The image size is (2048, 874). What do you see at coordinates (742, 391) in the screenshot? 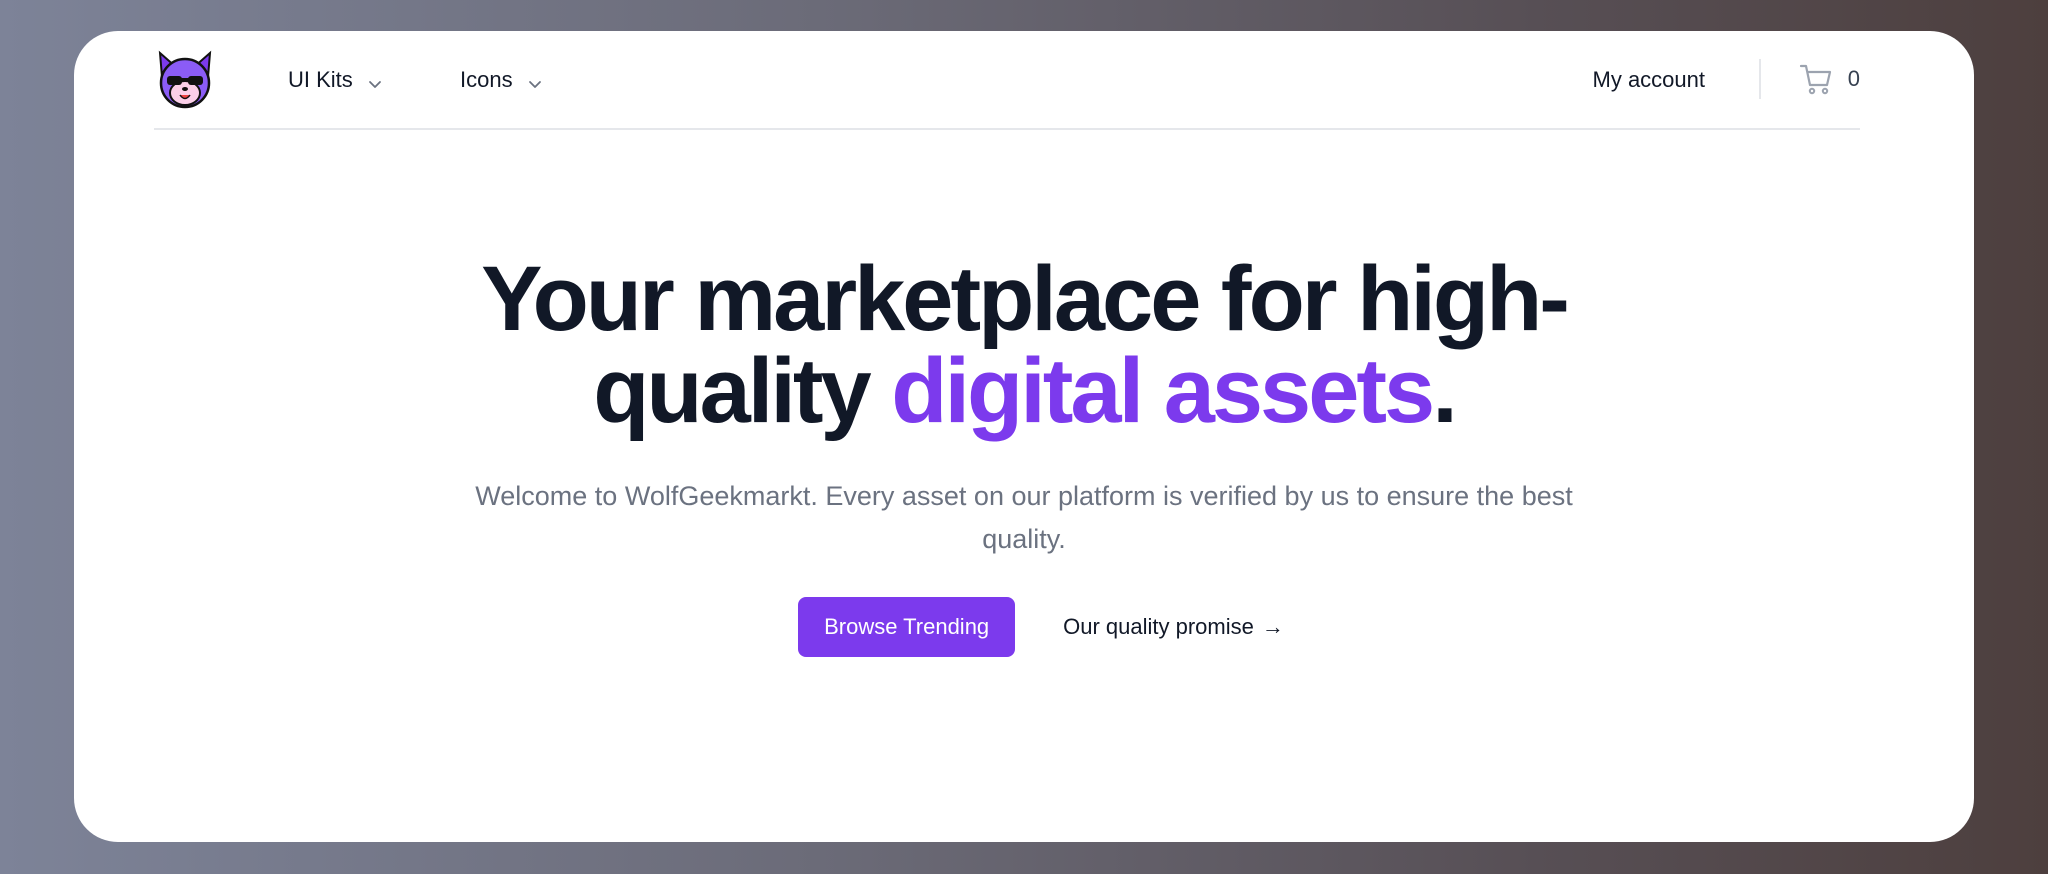
I see `headline-line-2-start: quality` at bounding box center [742, 391].